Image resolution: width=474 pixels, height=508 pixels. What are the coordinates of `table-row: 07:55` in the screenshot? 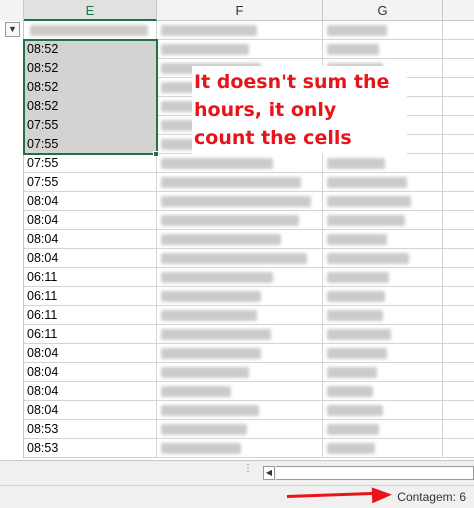 It's located at (237, 182).